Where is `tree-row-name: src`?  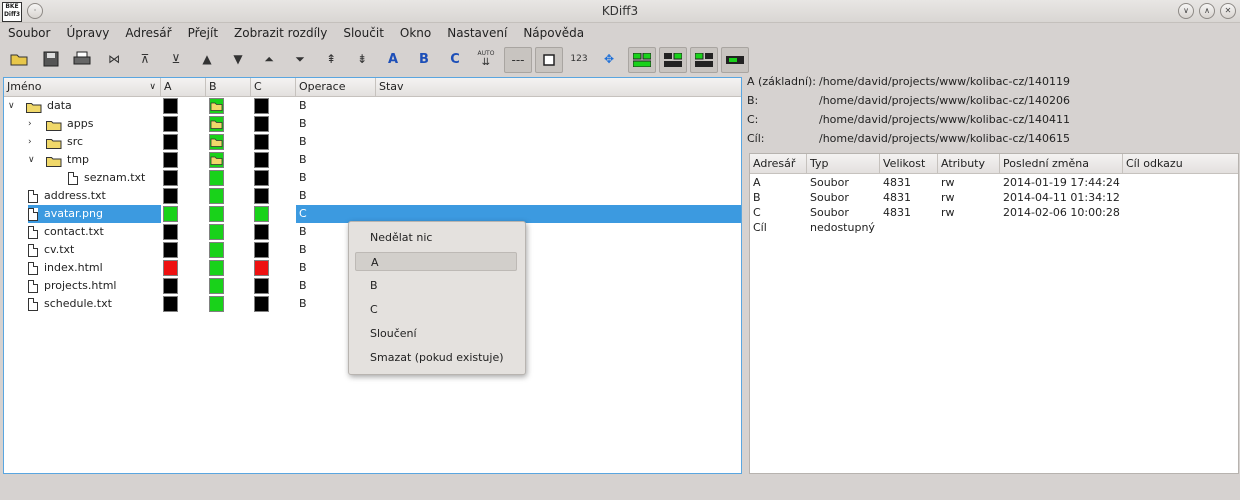 tree-row-name: src is located at coordinates (103, 142).